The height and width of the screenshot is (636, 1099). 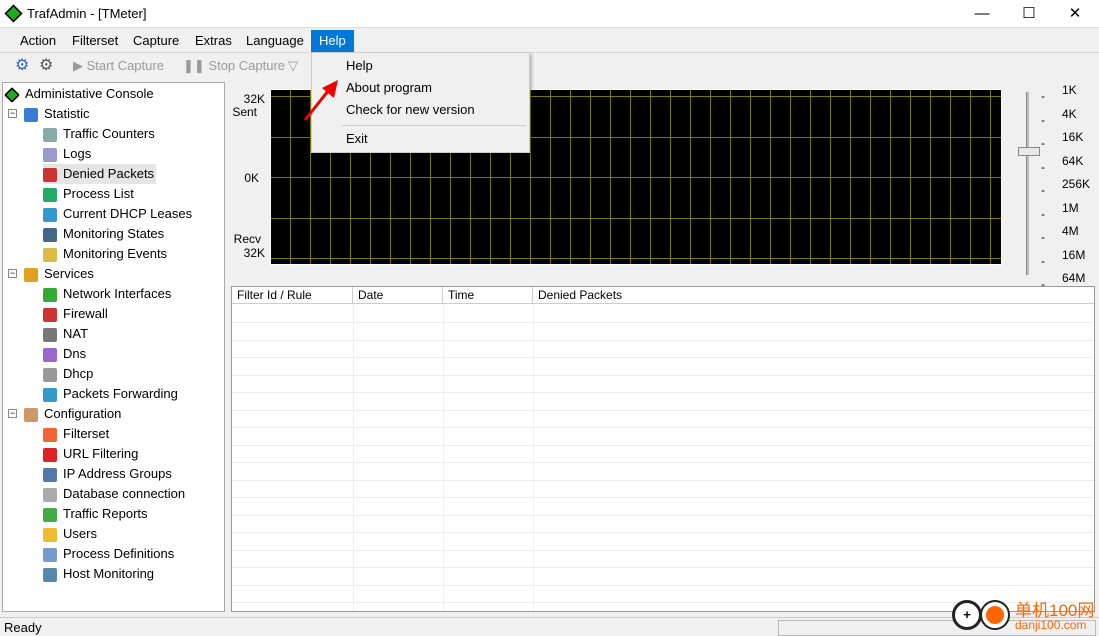 What do you see at coordinates (389, 88) in the screenshot?
I see `menu-item-about: About program` at bounding box center [389, 88].